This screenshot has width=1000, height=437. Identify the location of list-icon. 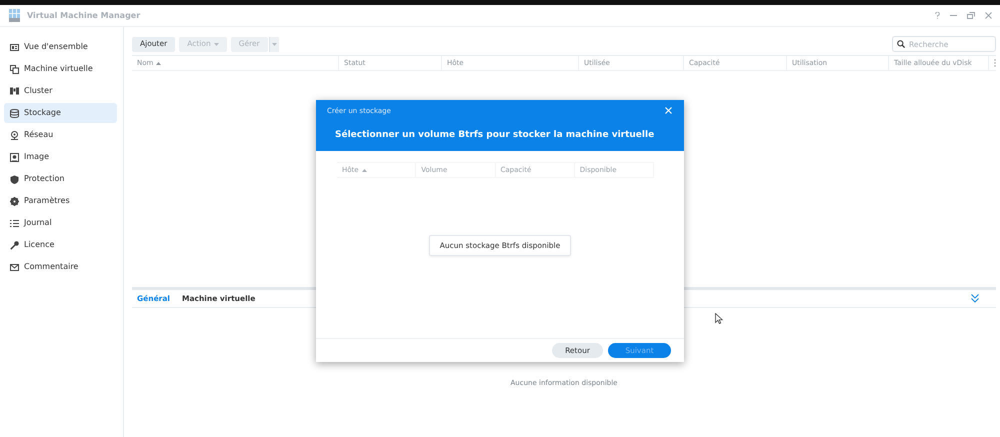
(14, 223).